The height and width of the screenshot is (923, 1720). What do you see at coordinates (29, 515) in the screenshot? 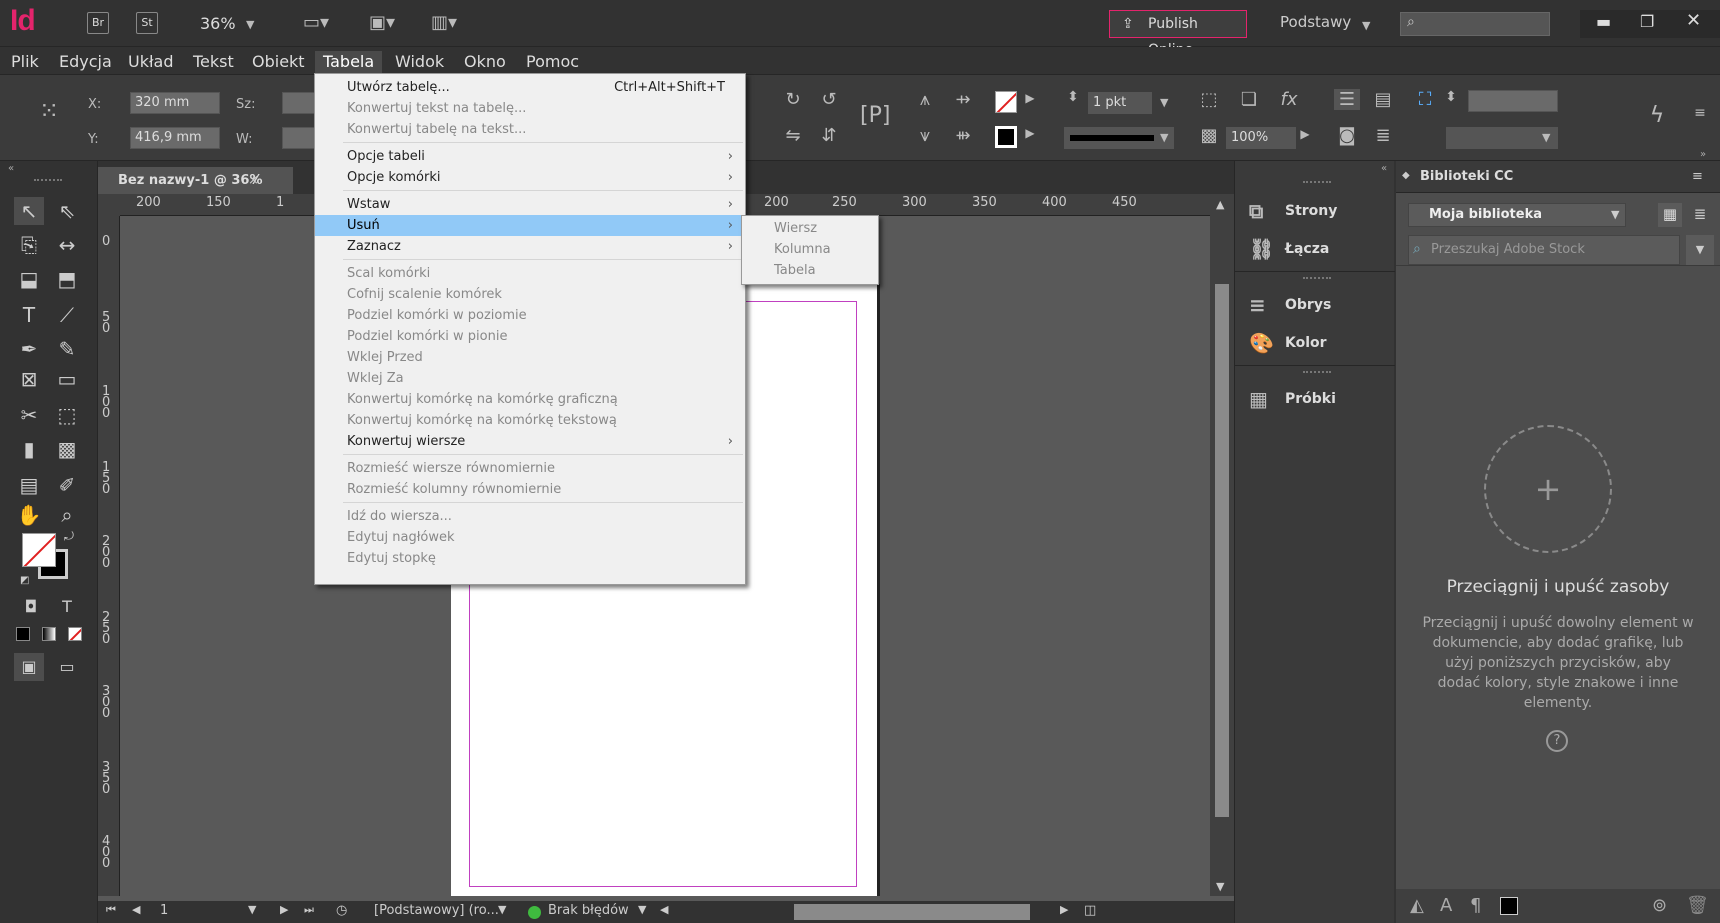
I see `hand-tool-icon: ✋` at bounding box center [29, 515].